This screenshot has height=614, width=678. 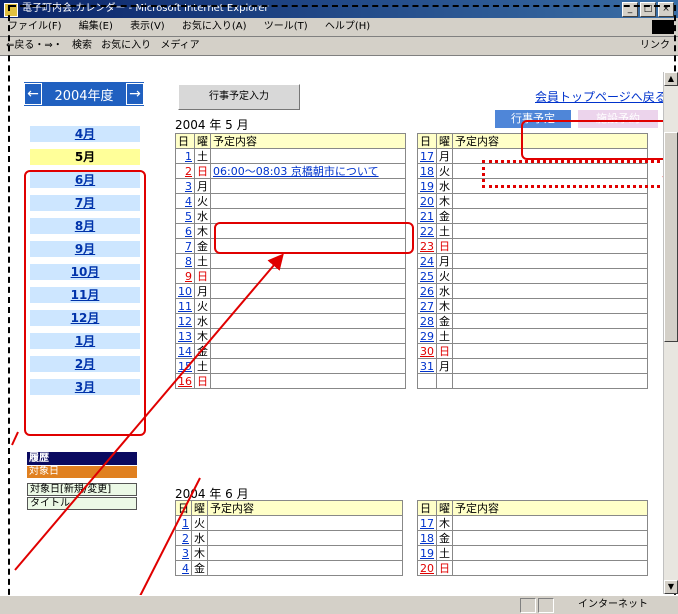 I want to click on annotation-arrow-line, so click(x=169, y=539).